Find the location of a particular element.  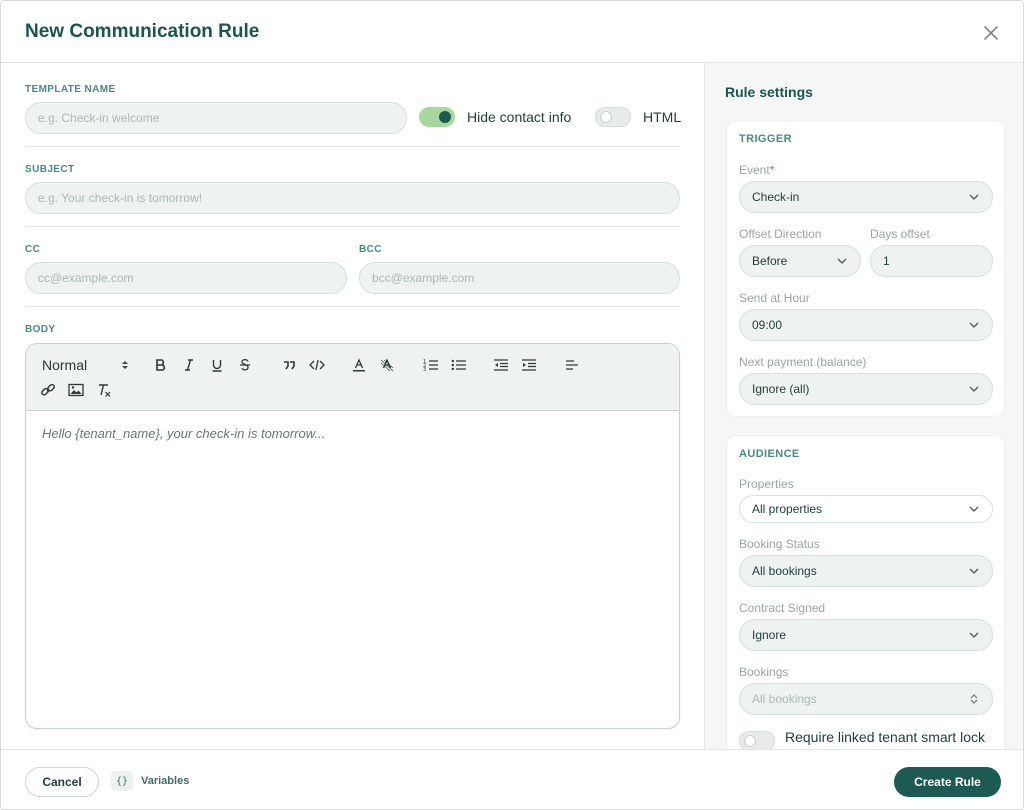

days-offset-input is located at coordinates (931, 261).